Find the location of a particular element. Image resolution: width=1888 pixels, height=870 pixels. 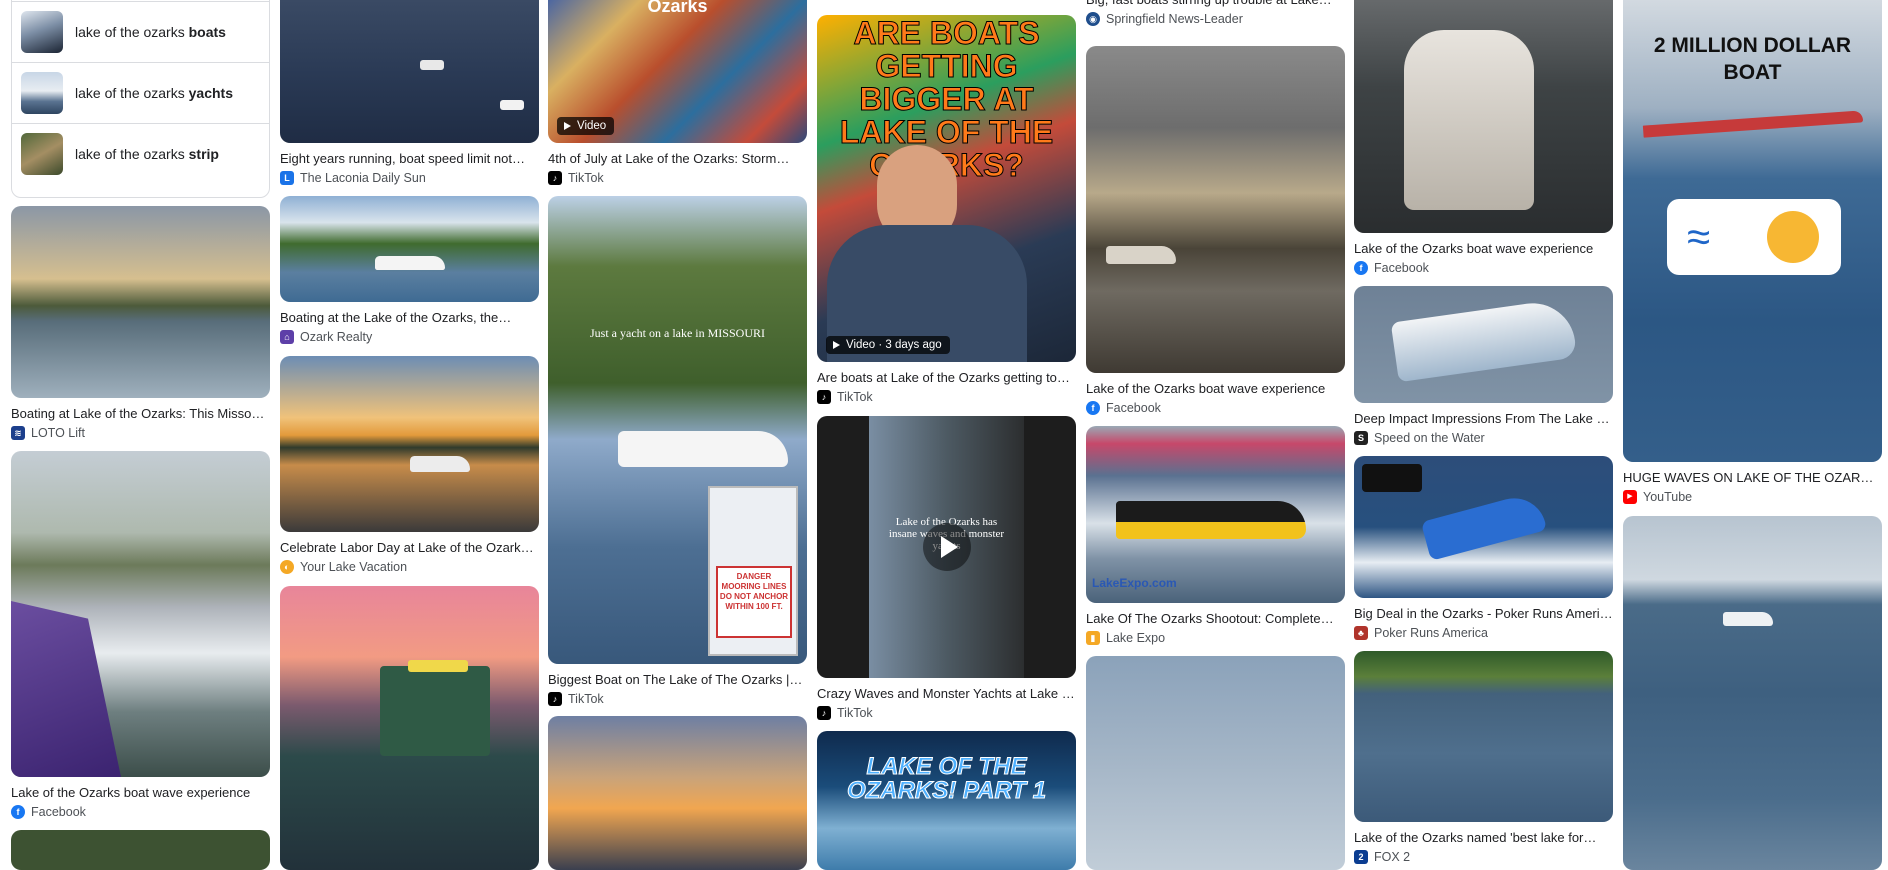

related-search-label: lake of the ozarks boats is located at coordinates (150, 32).